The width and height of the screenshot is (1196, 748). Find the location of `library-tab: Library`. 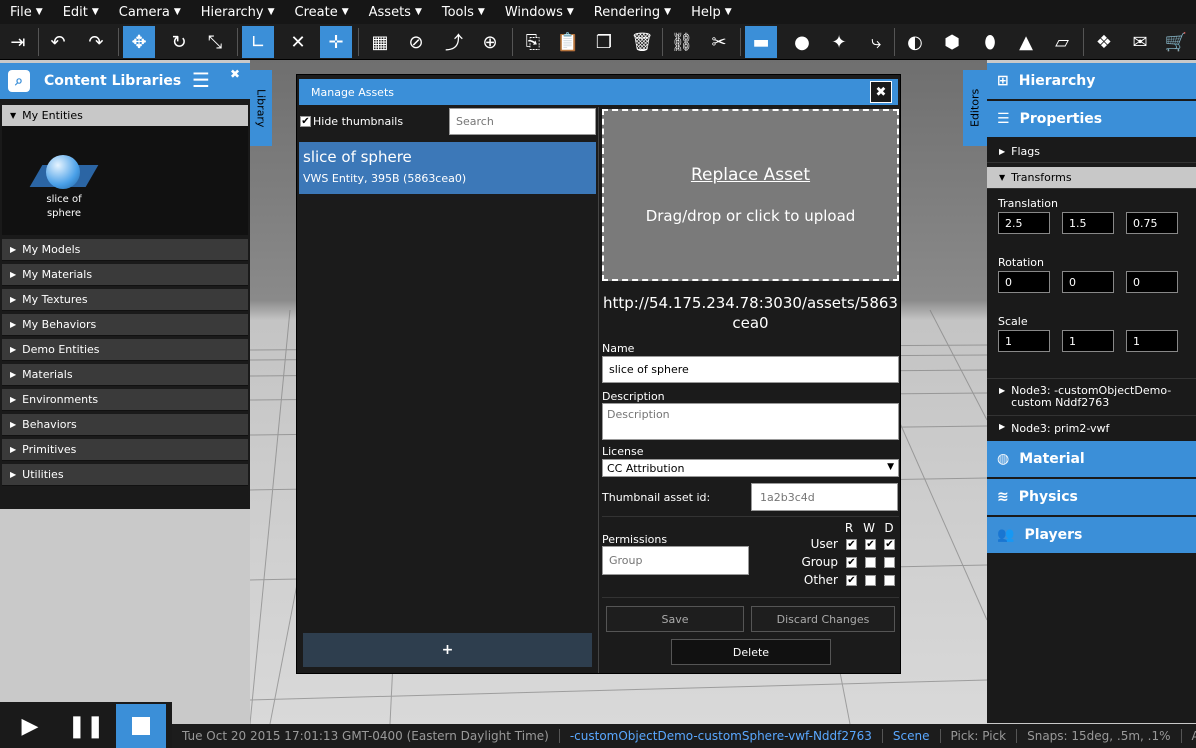

library-tab: Library is located at coordinates (261, 108).